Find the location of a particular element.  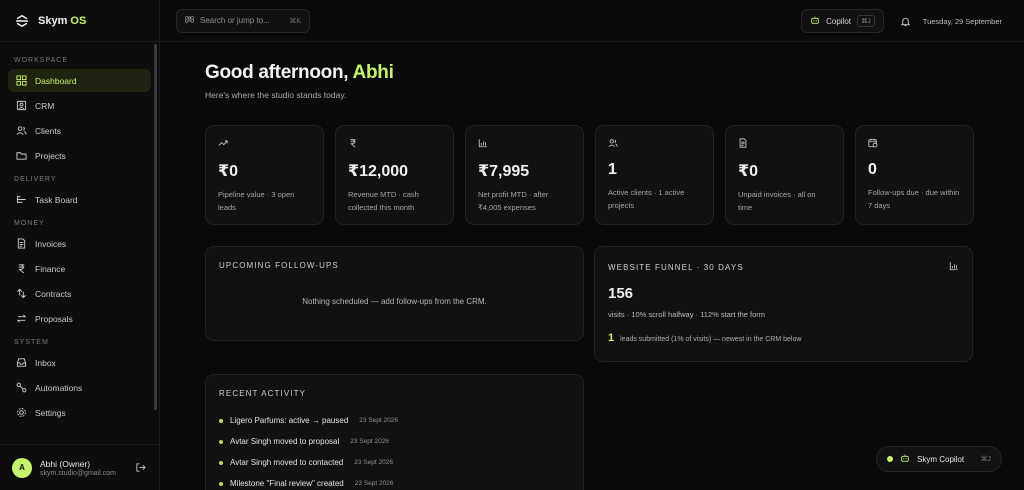

copilot-label: Skym Copilot is located at coordinates (941, 459).